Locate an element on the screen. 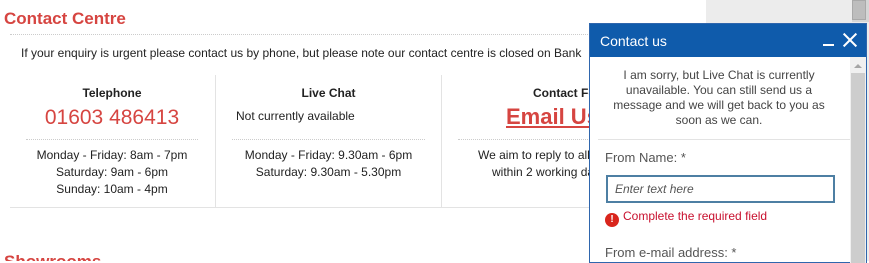 This screenshot has width=869, height=263. minimize-icon is located at coordinates (829, 40).